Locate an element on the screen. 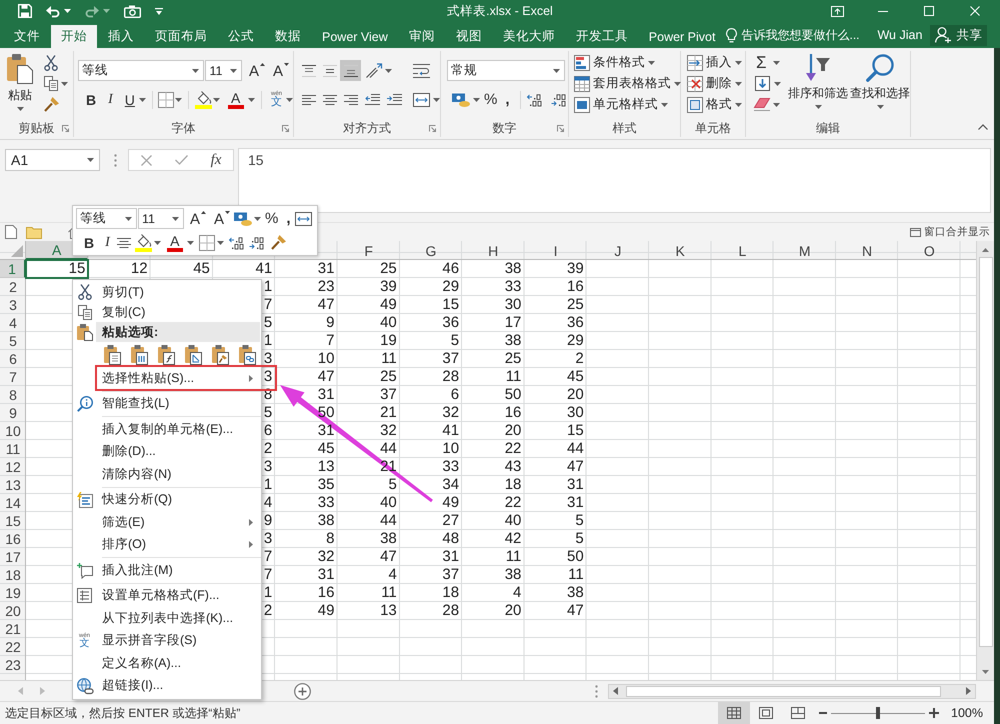 The height and width of the screenshot is (724, 1000). row-header: 2 is located at coordinates (13, 287).